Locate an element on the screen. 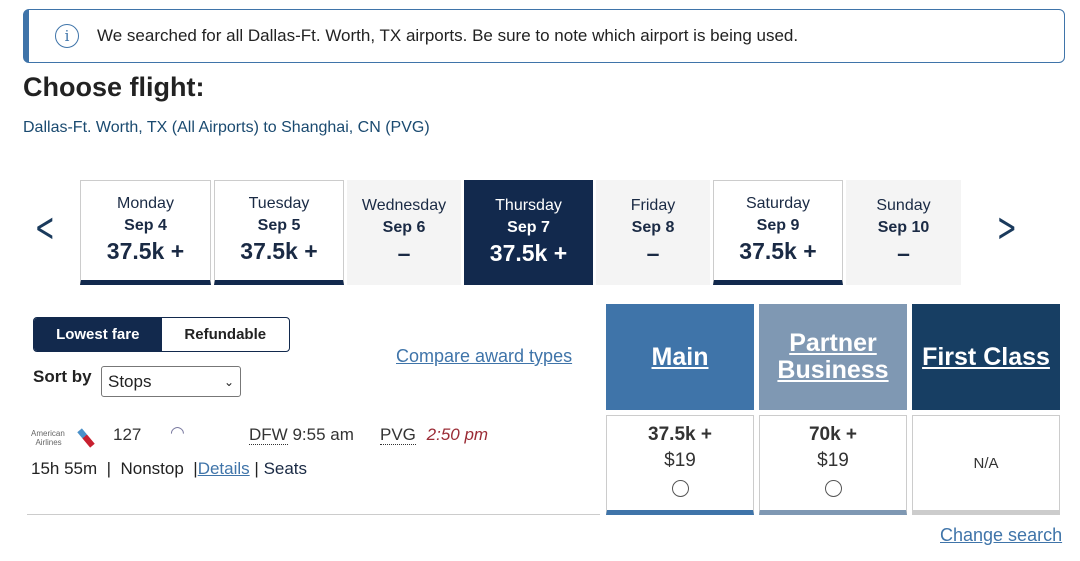 Image resolution: width=1080 pixels, height=561 pixels. day-name: Friday is located at coordinates (653, 205).